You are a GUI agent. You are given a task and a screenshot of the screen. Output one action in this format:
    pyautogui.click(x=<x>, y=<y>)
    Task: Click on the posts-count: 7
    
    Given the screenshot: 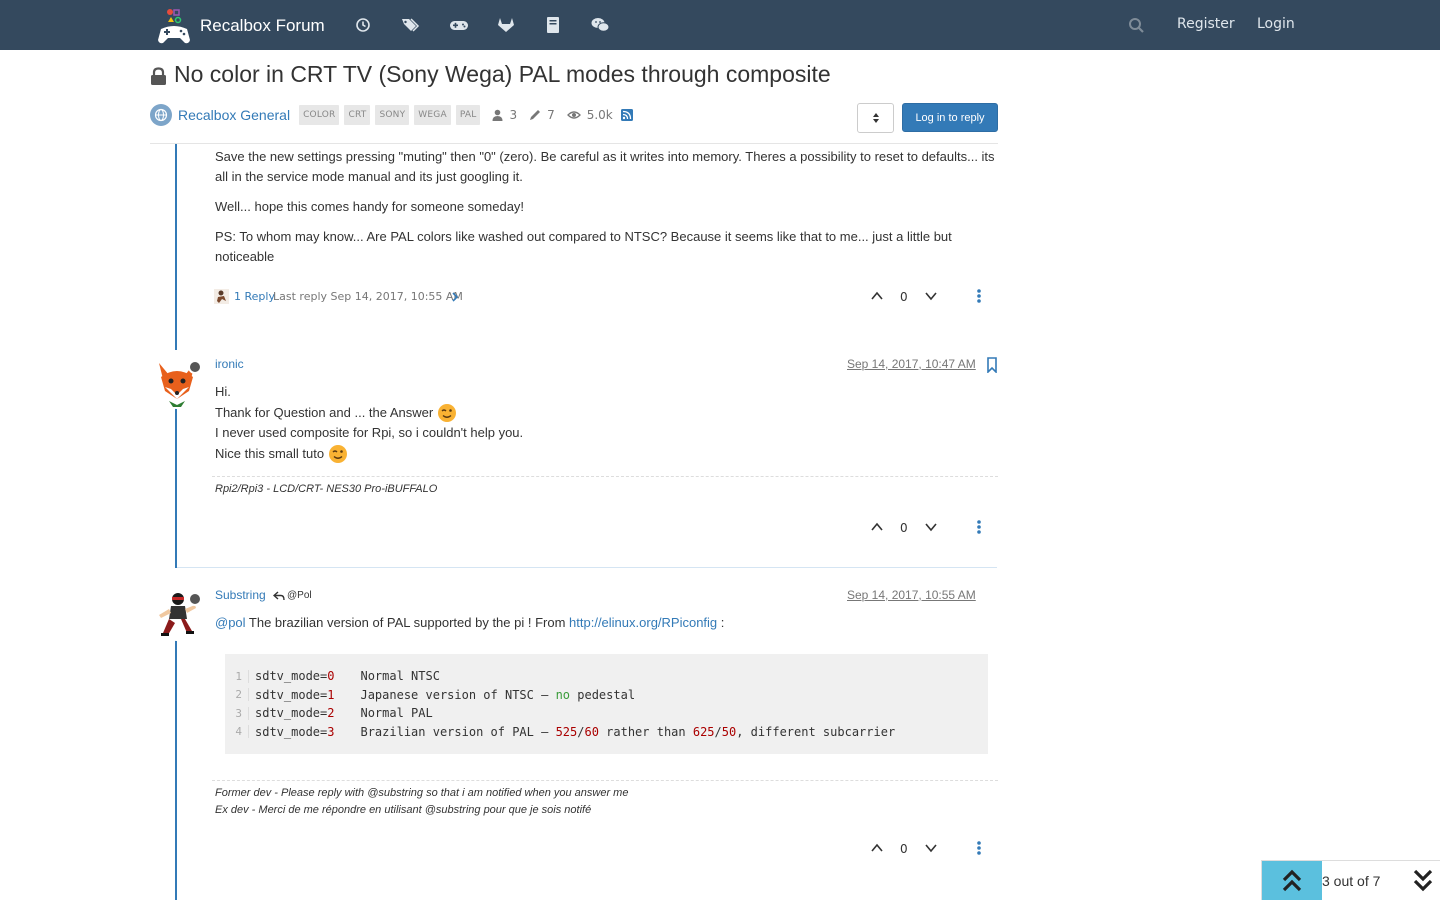 What is the action you would take?
    pyautogui.click(x=551, y=115)
    